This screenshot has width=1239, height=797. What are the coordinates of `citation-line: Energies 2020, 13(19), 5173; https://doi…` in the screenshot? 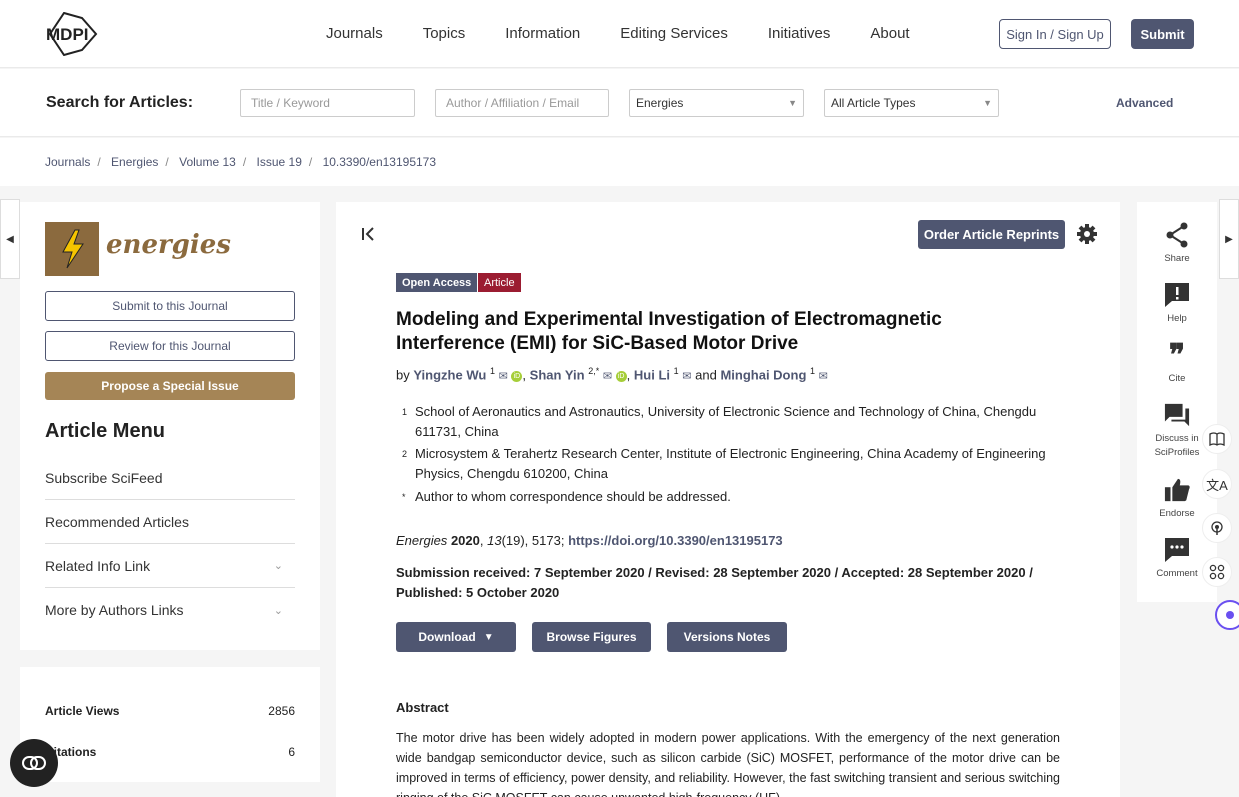 It's located at (589, 540).